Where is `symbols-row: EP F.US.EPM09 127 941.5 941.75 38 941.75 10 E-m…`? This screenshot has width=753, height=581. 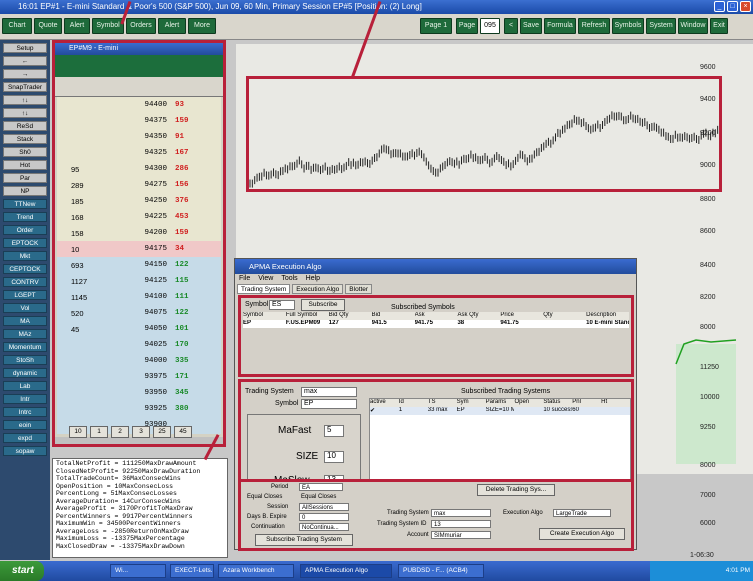 symbols-row: EP F.US.EPM09 127 941.5 941.75 38 941.75 10 E-m… is located at coordinates (436, 324).